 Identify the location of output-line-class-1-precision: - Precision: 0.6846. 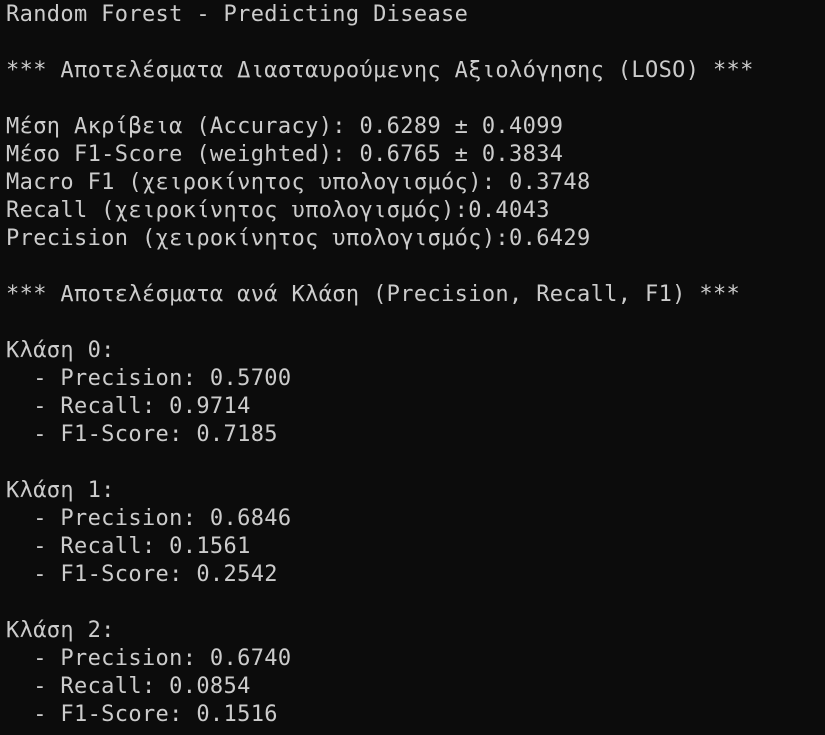
(149, 518).